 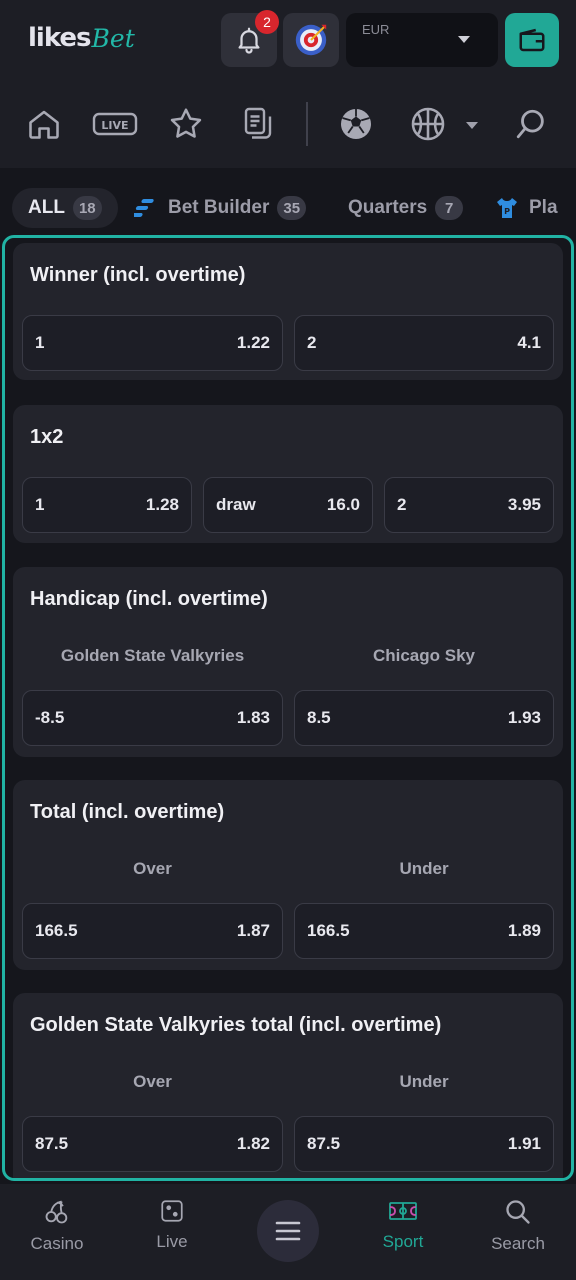 I want to click on tab-label: Pla, so click(x=543, y=207).